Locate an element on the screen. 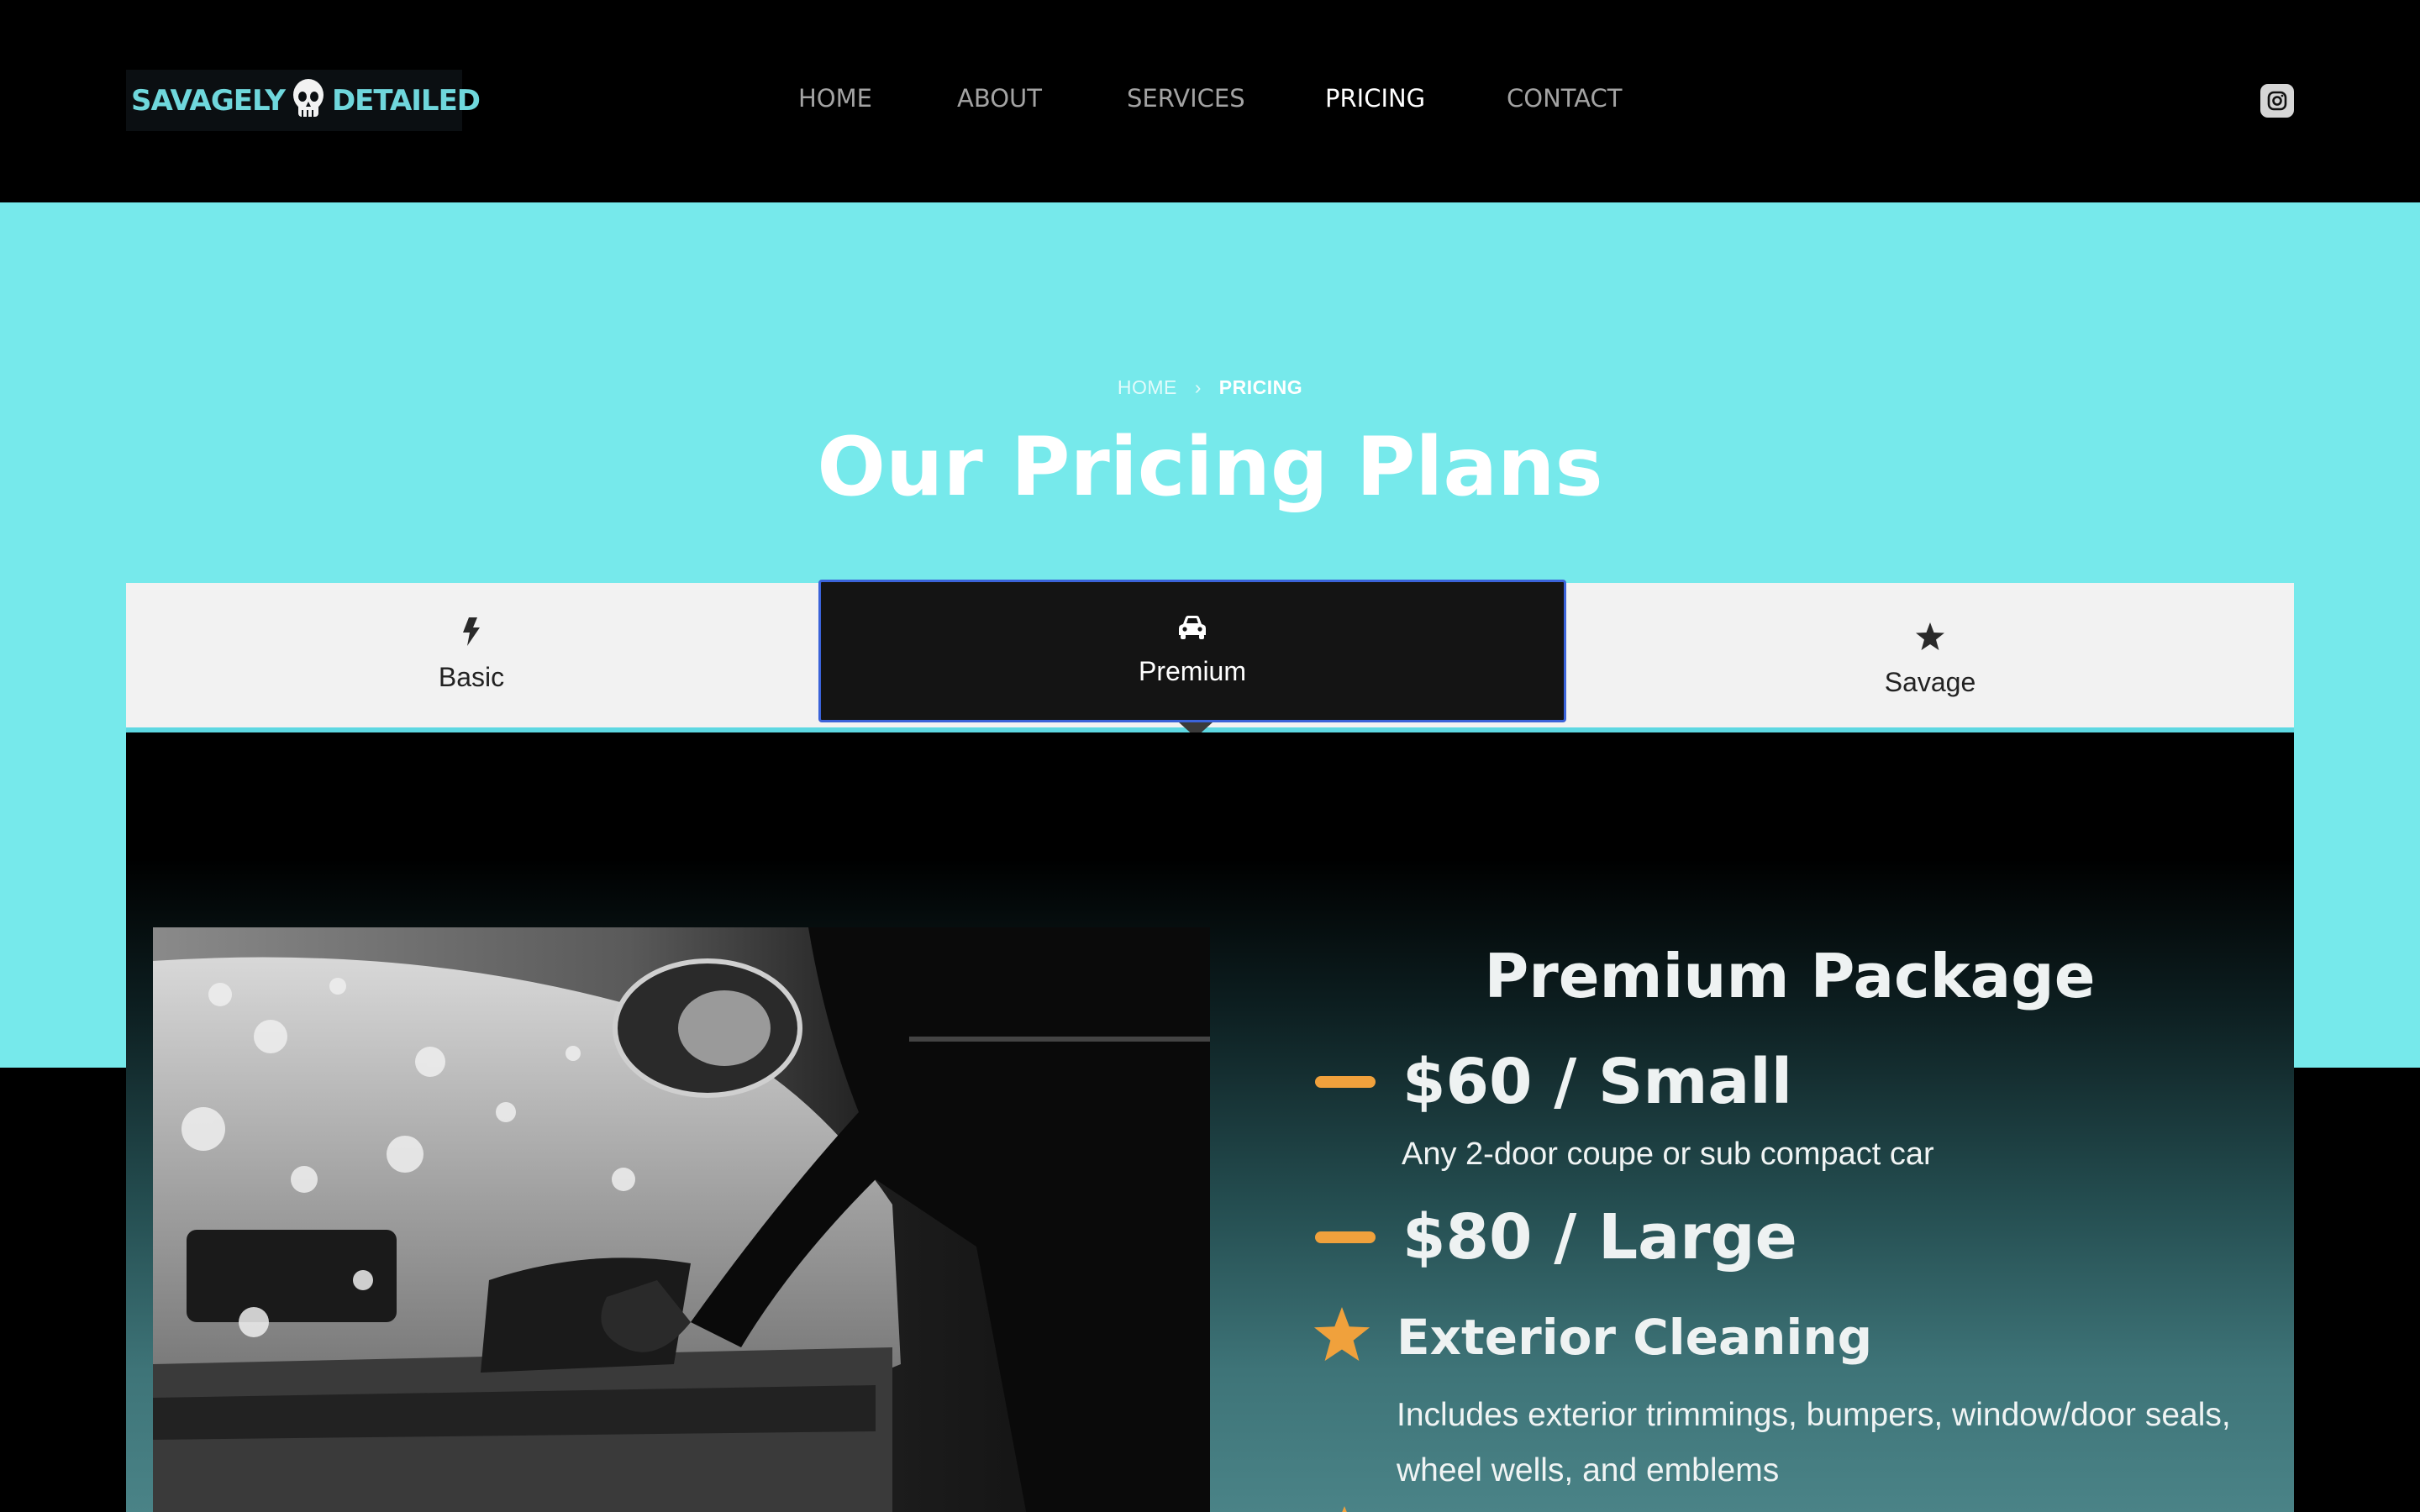 Image resolution: width=2420 pixels, height=1512 pixels. breadcrumb-home: HOME is located at coordinates (1147, 387).